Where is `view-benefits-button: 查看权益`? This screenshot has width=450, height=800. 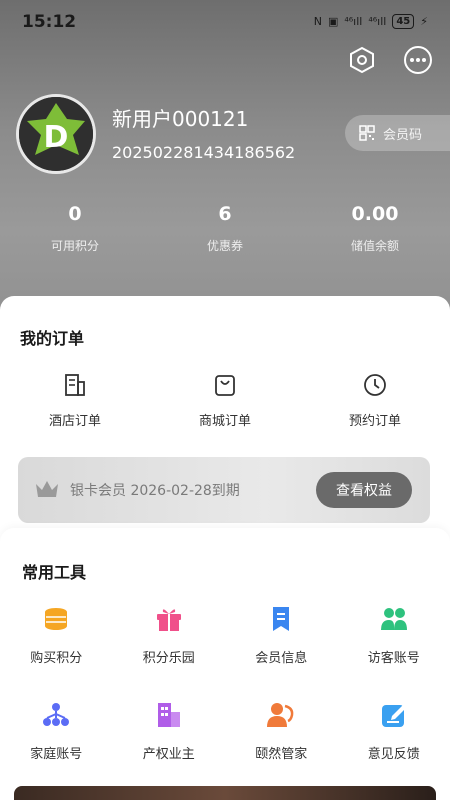 view-benefits-button: 查看权益 is located at coordinates (364, 490).